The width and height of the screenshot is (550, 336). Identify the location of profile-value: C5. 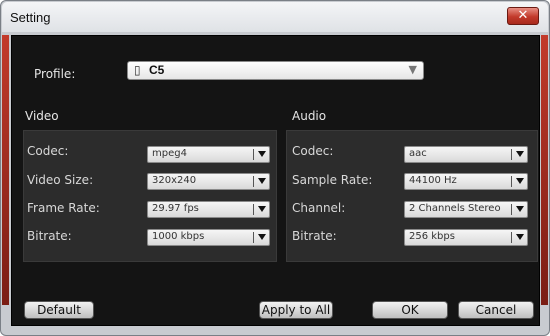
(157, 70).